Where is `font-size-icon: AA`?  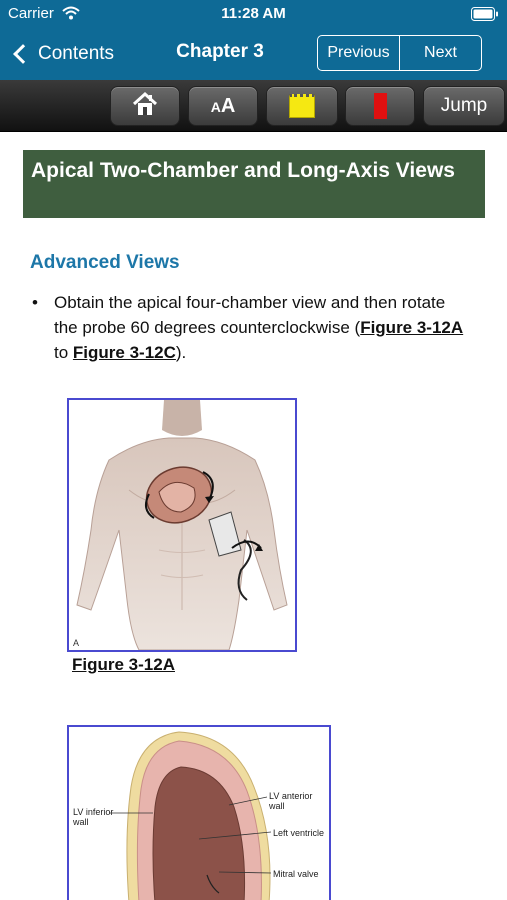
font-size-icon: AA is located at coordinates (223, 105).